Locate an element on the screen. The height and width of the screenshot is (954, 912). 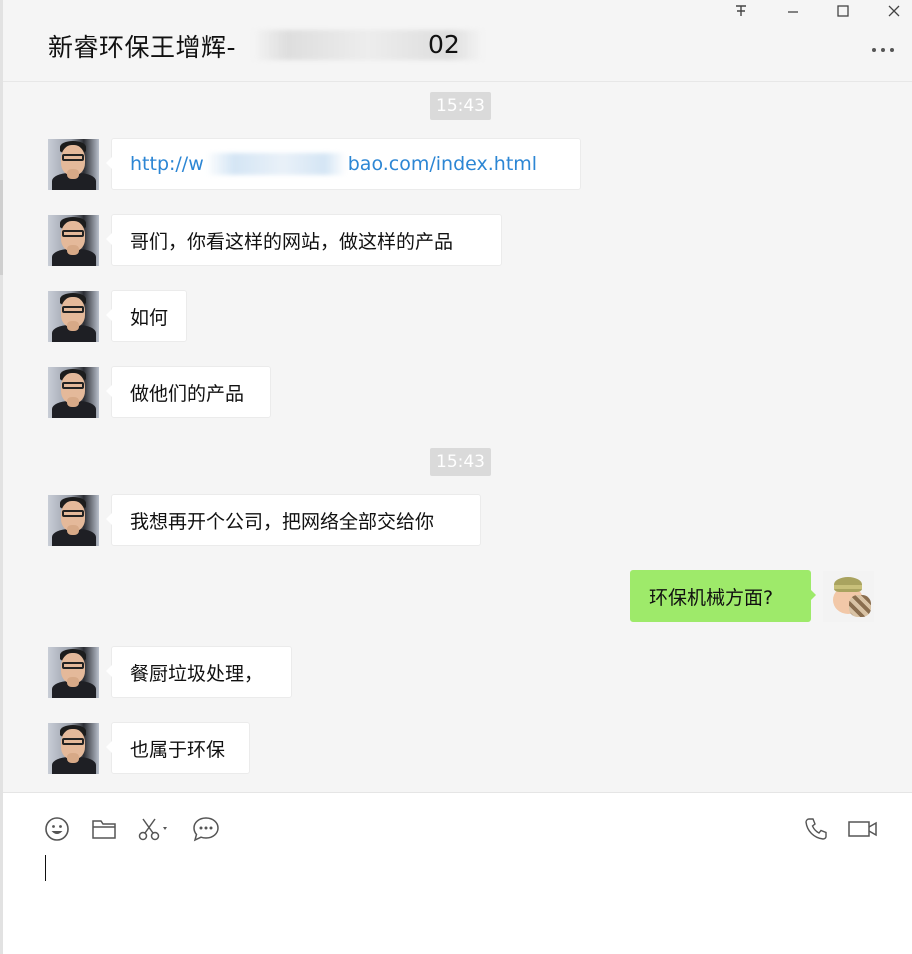
minimize-button is located at coordinates (793, 11).